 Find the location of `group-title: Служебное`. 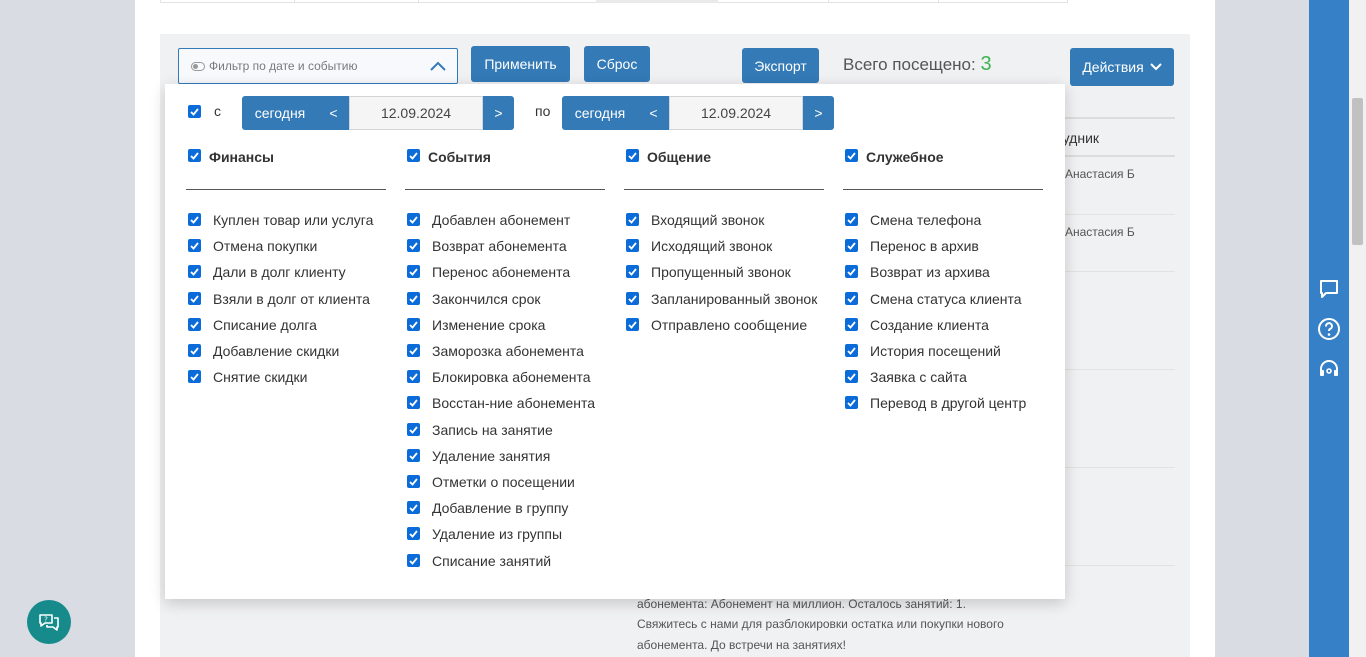

group-title: Служебное is located at coordinates (905, 157).